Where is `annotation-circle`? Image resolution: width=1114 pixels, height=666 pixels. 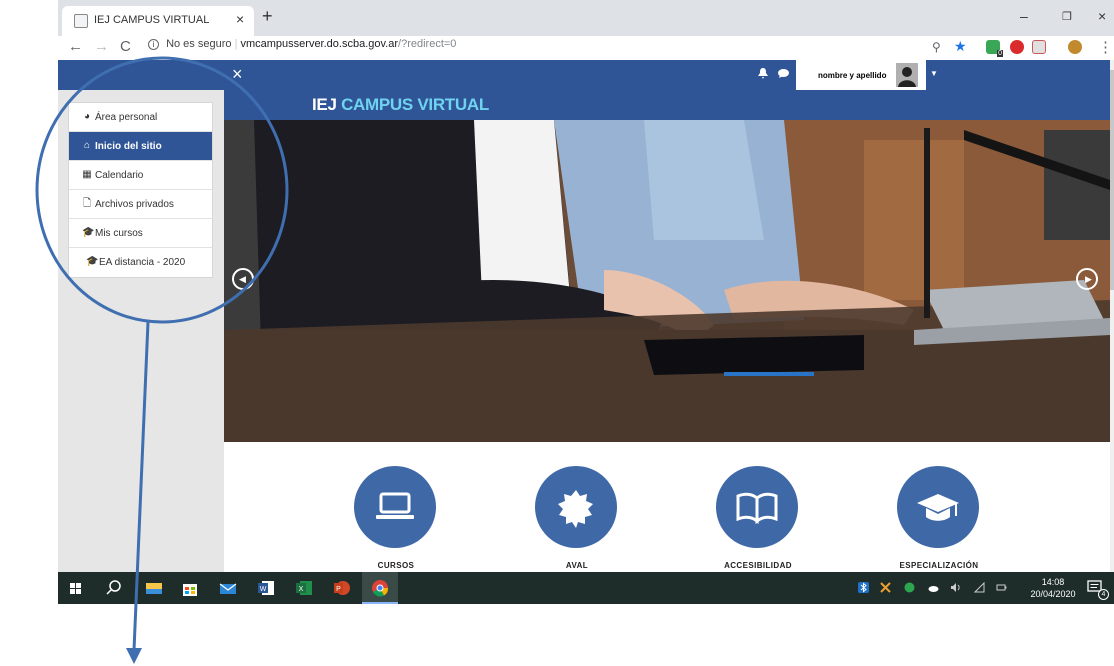
annotation-circle is located at coordinates (162, 190).